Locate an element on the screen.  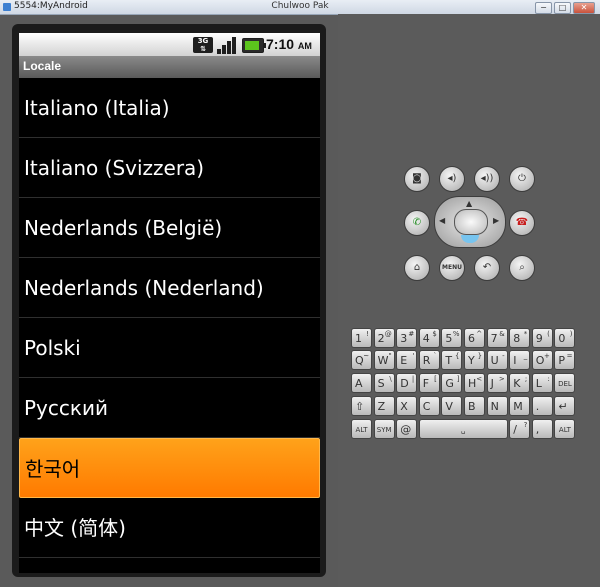
key-row3-2: D | is located at coordinates (407, 383).